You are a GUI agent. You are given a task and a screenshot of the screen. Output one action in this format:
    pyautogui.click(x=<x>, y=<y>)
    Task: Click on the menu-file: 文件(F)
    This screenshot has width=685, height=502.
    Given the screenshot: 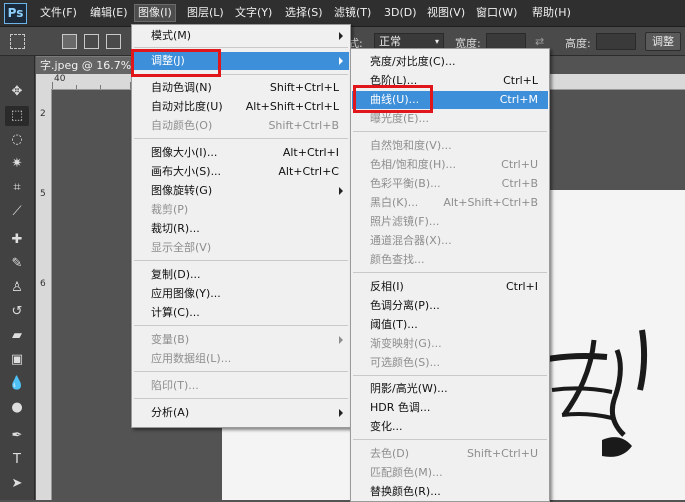 What is the action you would take?
    pyautogui.click(x=58, y=13)
    